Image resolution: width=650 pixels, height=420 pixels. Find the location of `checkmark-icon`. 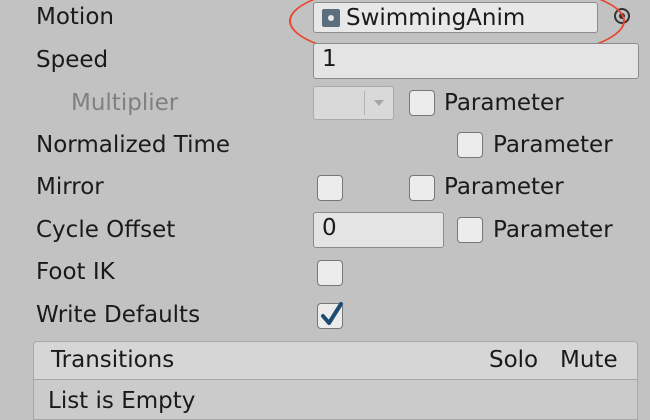

checkmark-icon is located at coordinates (332, 313).